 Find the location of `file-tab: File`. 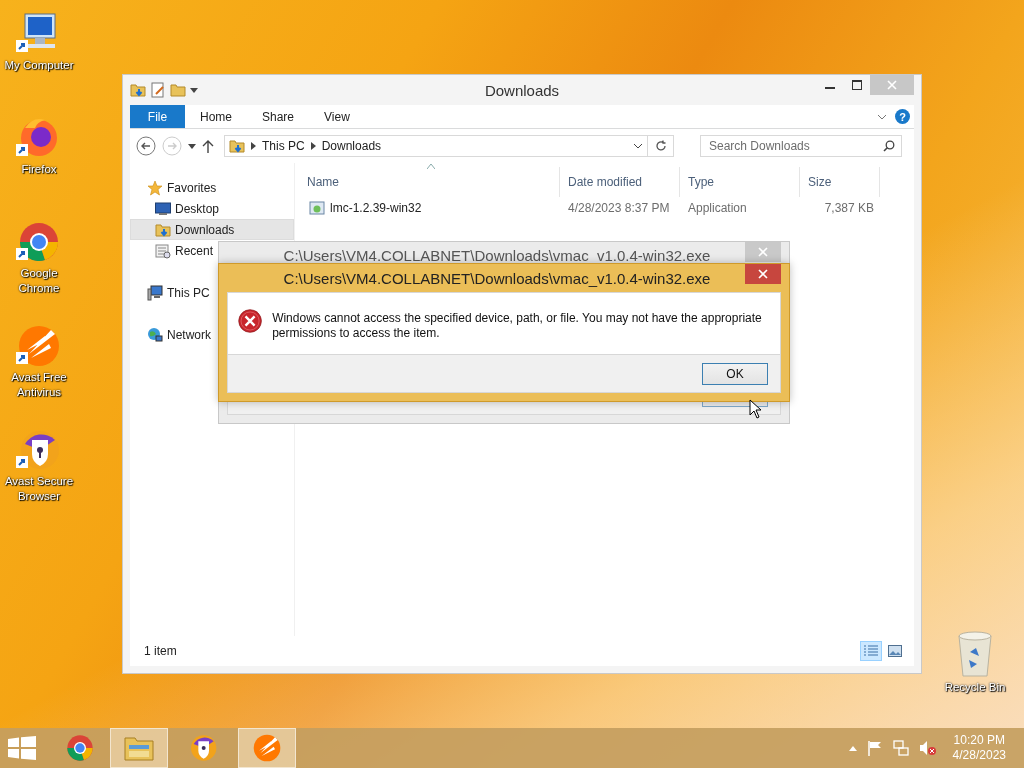

file-tab: File is located at coordinates (157, 116).